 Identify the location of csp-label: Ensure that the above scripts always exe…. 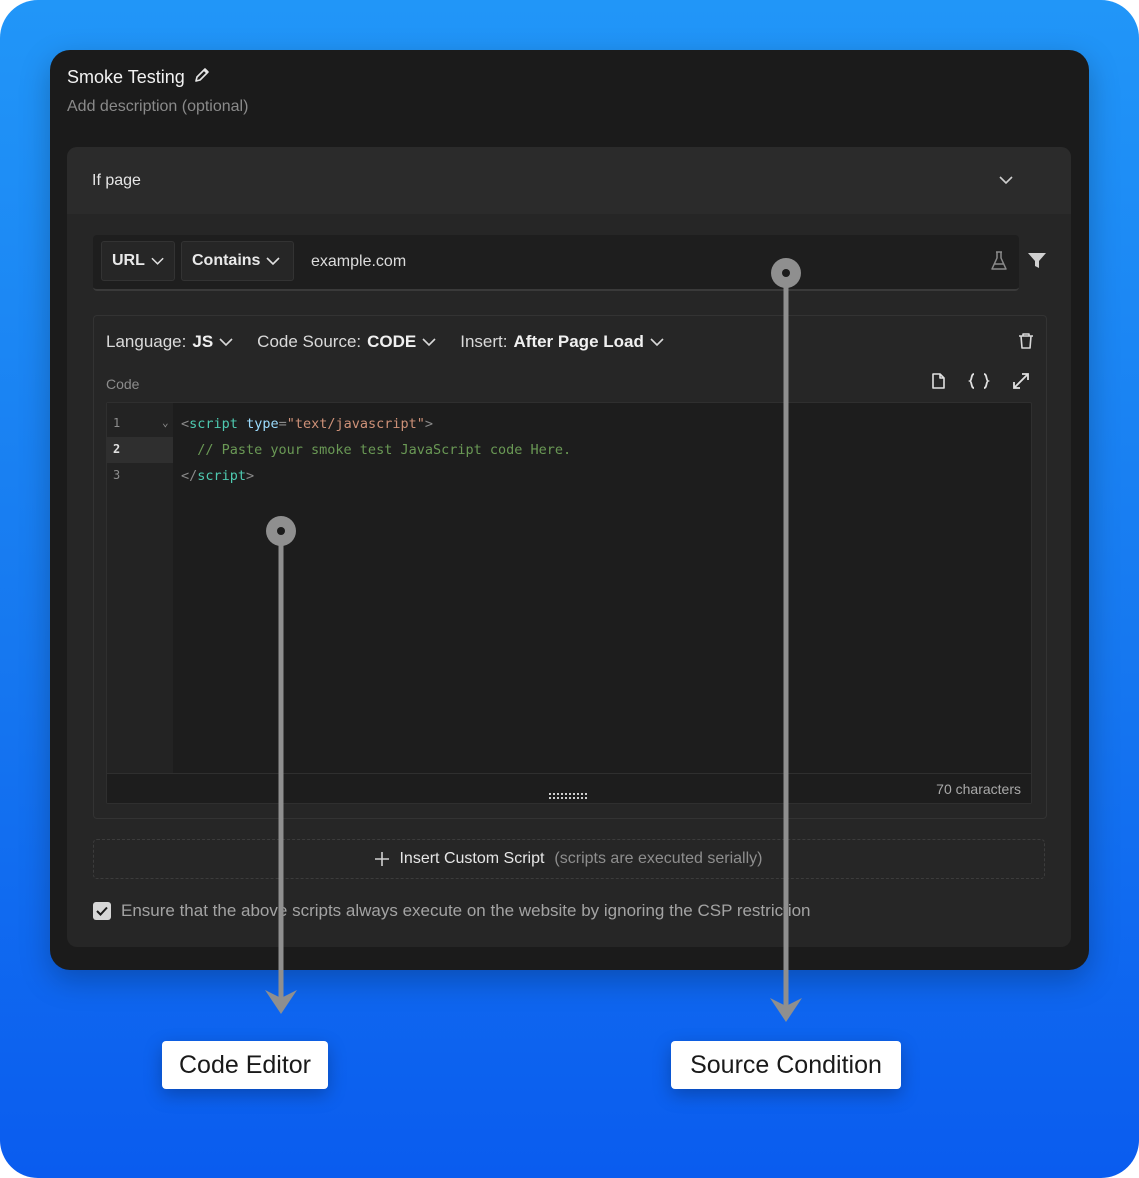
(466, 910).